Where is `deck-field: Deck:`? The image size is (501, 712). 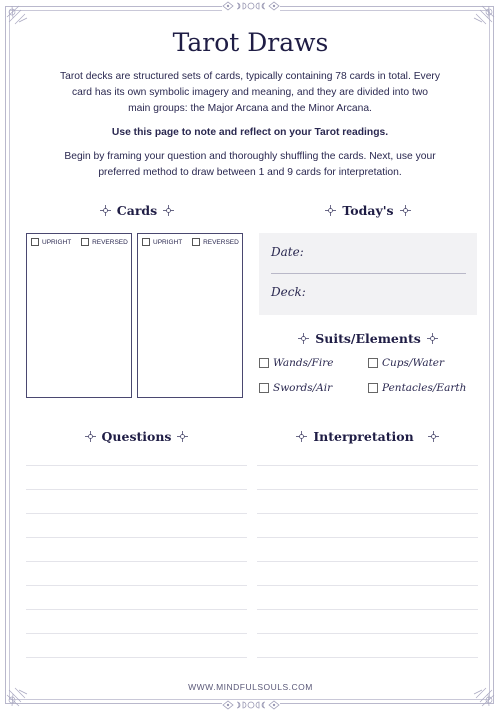 deck-field: Deck: is located at coordinates (288, 292).